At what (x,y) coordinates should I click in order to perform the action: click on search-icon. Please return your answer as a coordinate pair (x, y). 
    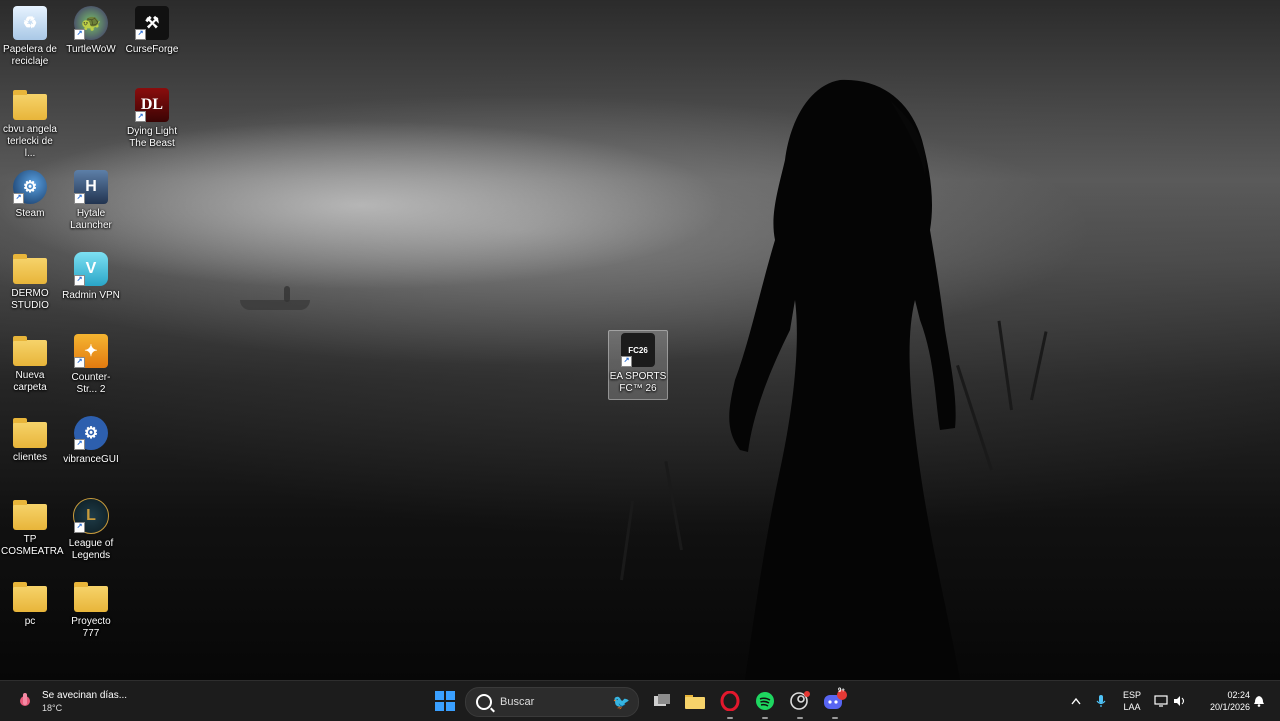
    Looking at the image, I should click on (484, 702).